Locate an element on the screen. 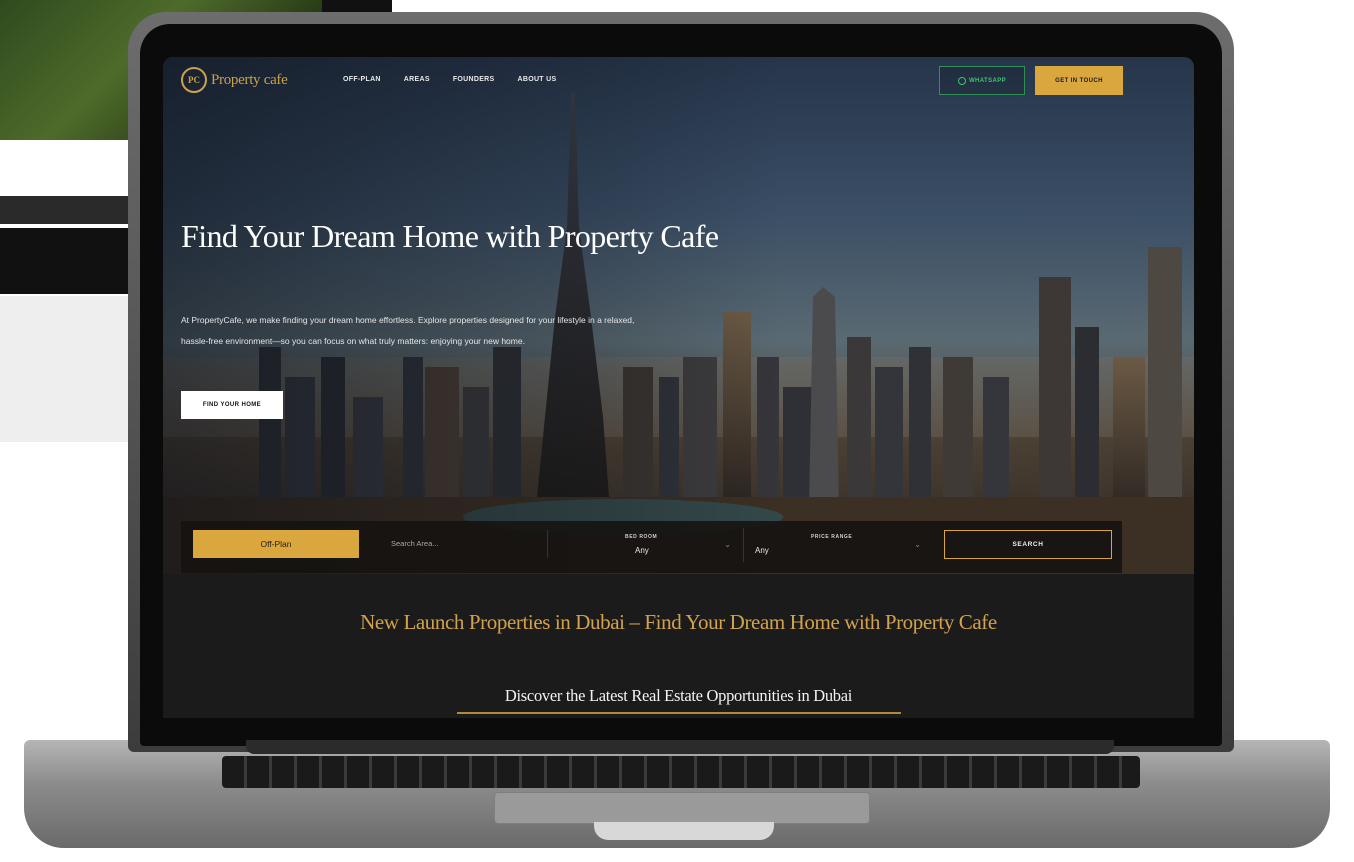 The width and height of the screenshot is (1354, 862). logo-mark: PC is located at coordinates (194, 80).